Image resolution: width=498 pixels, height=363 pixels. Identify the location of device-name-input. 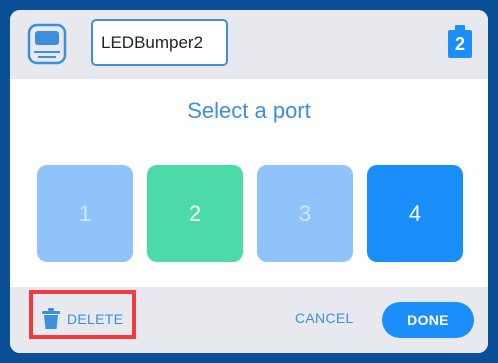
(159, 42).